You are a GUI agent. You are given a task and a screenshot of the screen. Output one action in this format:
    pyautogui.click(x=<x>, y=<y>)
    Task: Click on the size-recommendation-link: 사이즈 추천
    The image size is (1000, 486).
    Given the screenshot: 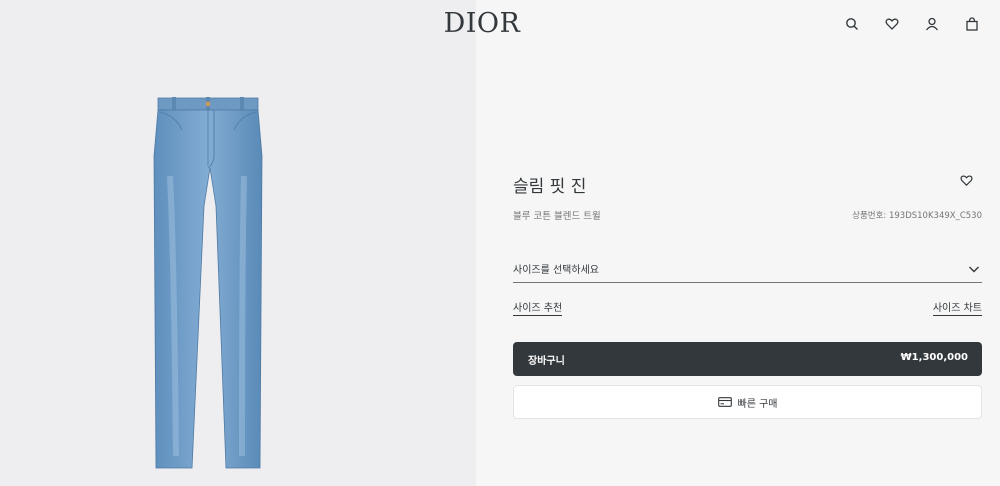 What is the action you would take?
    pyautogui.click(x=538, y=307)
    